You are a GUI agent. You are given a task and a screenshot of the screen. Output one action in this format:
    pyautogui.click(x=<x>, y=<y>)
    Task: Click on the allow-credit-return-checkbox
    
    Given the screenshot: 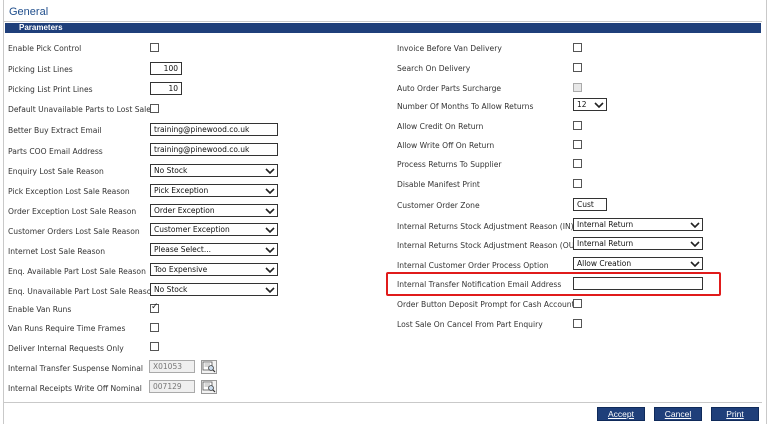 What is the action you would take?
    pyautogui.click(x=577, y=125)
    